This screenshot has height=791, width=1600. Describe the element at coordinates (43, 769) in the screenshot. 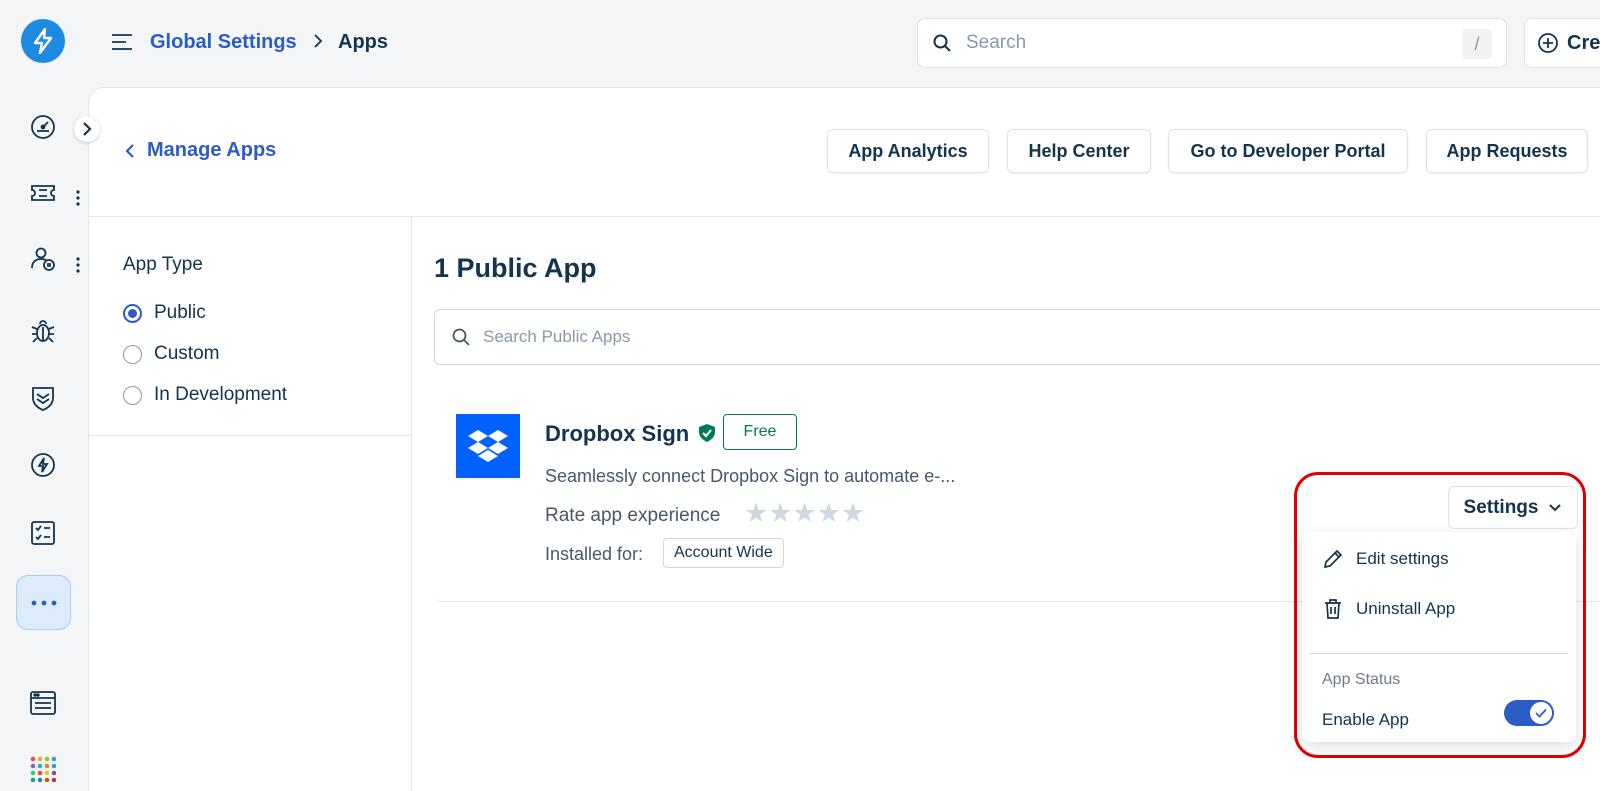

I see `app-switcher-icon` at that location.